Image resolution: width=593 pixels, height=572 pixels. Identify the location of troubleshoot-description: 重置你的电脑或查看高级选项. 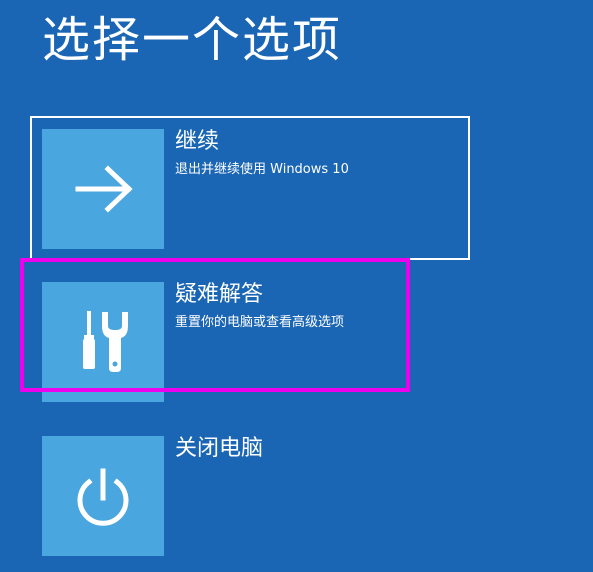
(259, 323).